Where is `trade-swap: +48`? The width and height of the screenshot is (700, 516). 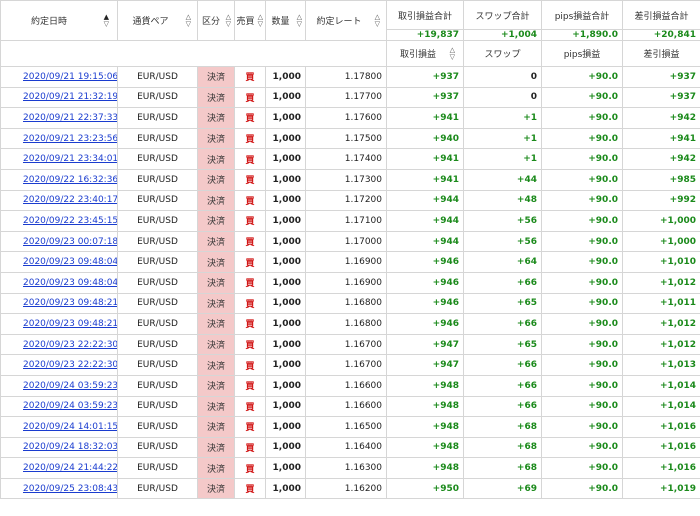
trade-swap: +48 is located at coordinates (502, 200).